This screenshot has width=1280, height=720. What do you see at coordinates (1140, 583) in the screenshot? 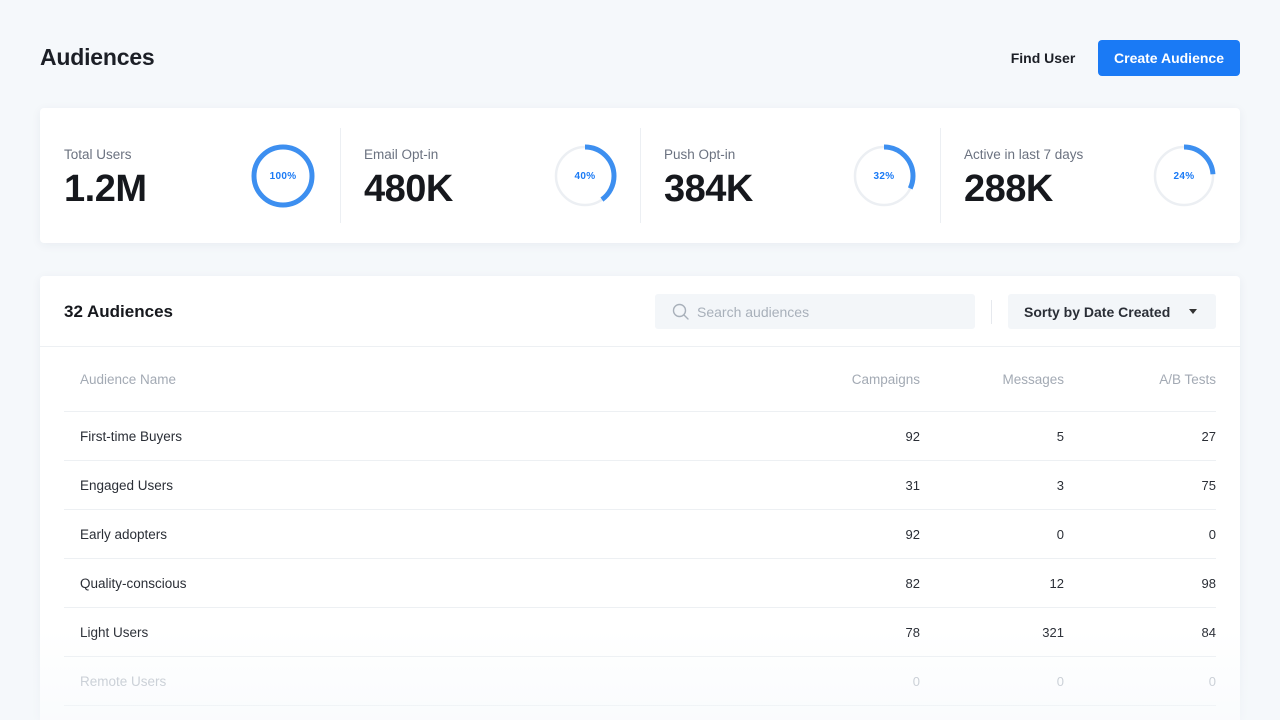
I see `ab-tests-cell: 98` at bounding box center [1140, 583].